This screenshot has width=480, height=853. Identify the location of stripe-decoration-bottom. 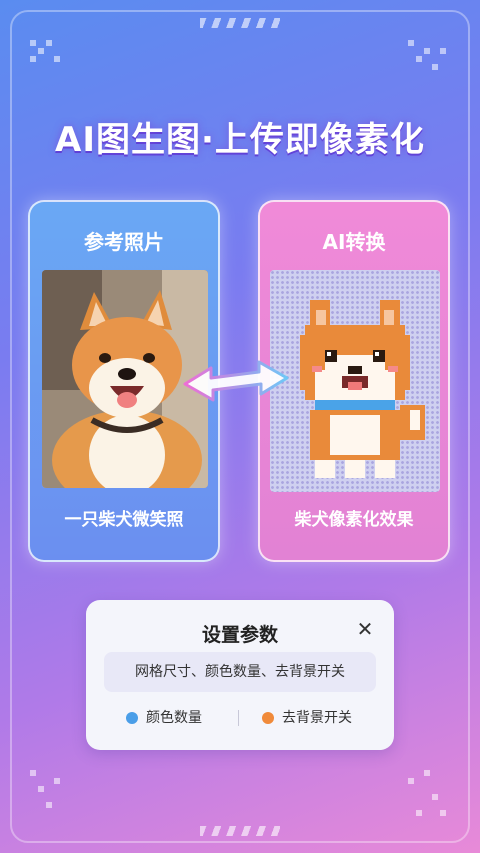
(240, 831).